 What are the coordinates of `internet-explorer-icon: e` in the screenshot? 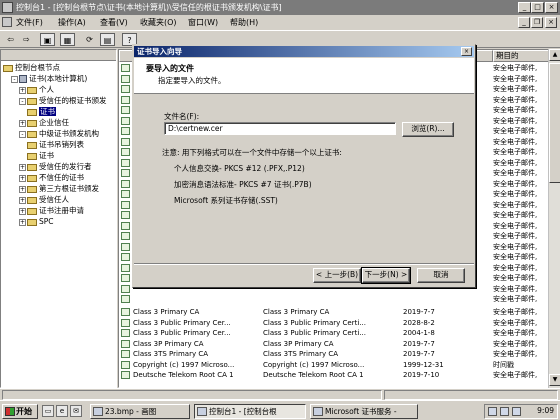 It's located at (62, 411).